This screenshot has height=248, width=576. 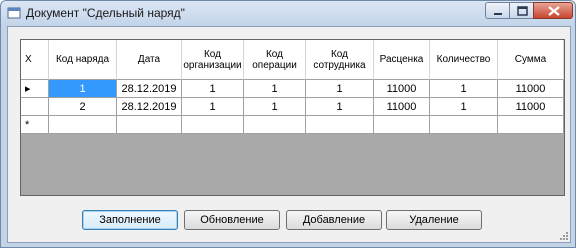 What do you see at coordinates (232, 220) in the screenshot?
I see `refresh-button: Обновление` at bounding box center [232, 220].